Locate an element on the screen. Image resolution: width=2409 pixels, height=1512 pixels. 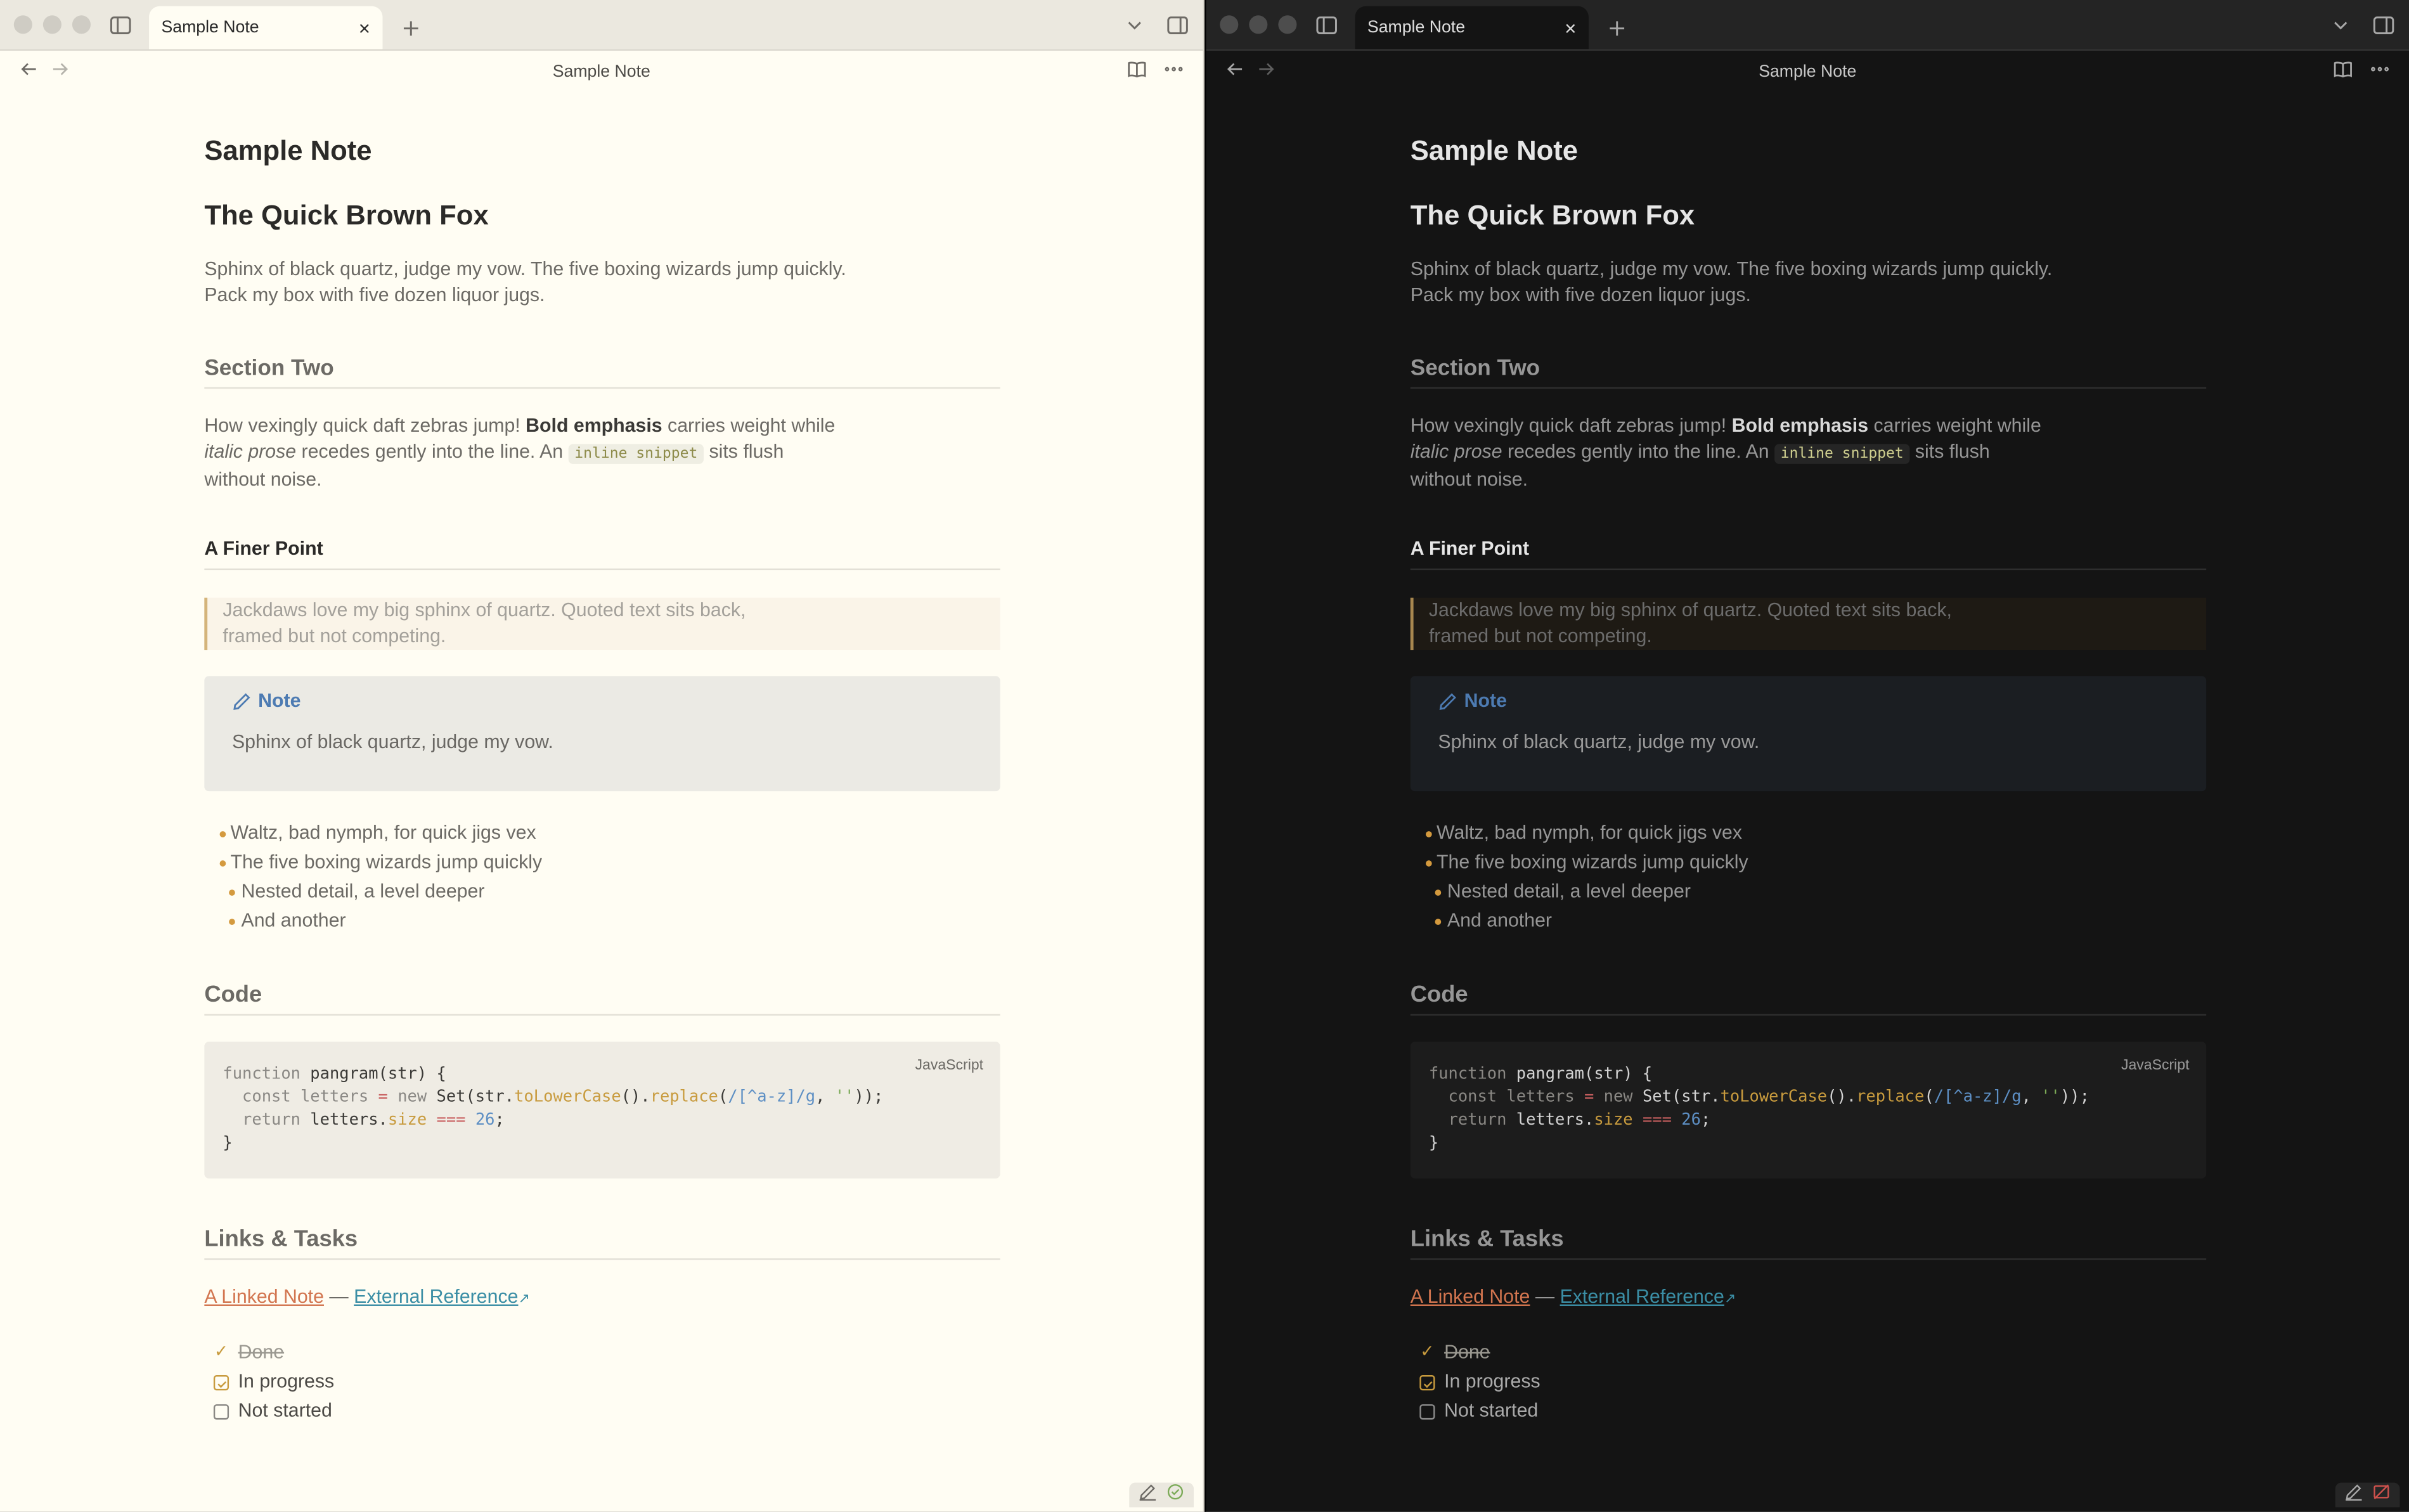
task-label: Done is located at coordinates (261, 1352).